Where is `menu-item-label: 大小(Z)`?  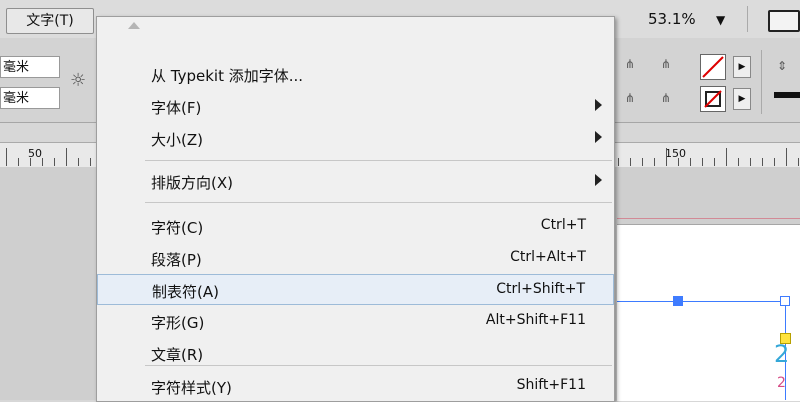
menu-item-label: 大小(Z) is located at coordinates (177, 140).